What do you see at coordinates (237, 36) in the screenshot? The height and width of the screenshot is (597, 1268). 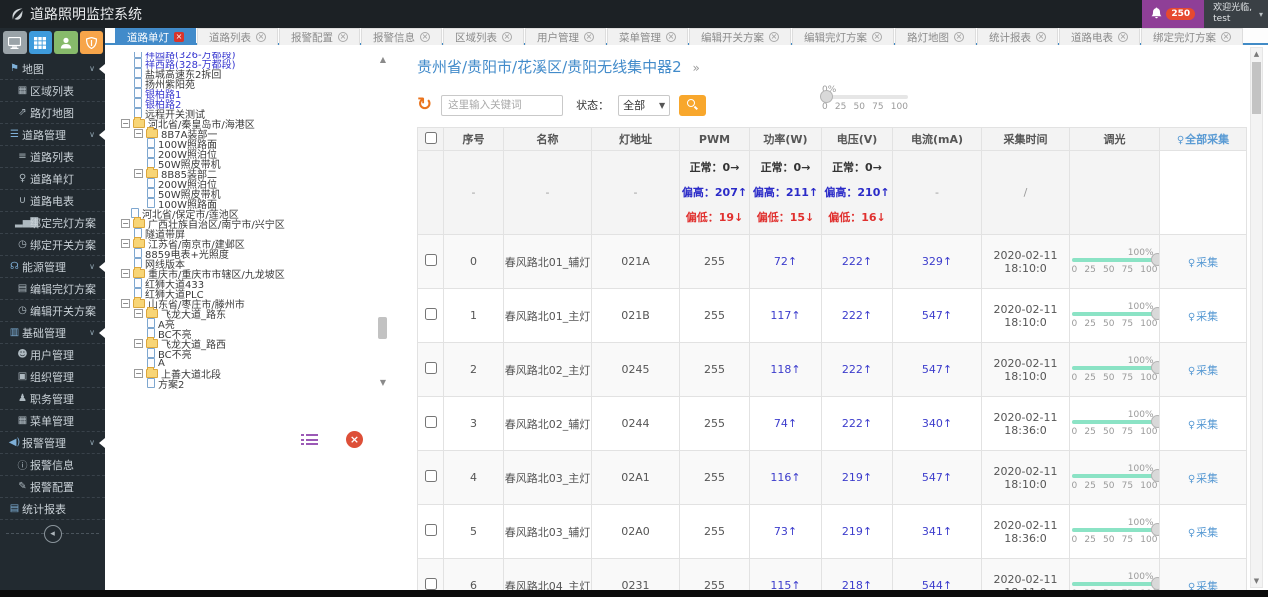 I see `tab-道路列表: 道路列表 ×` at bounding box center [237, 36].